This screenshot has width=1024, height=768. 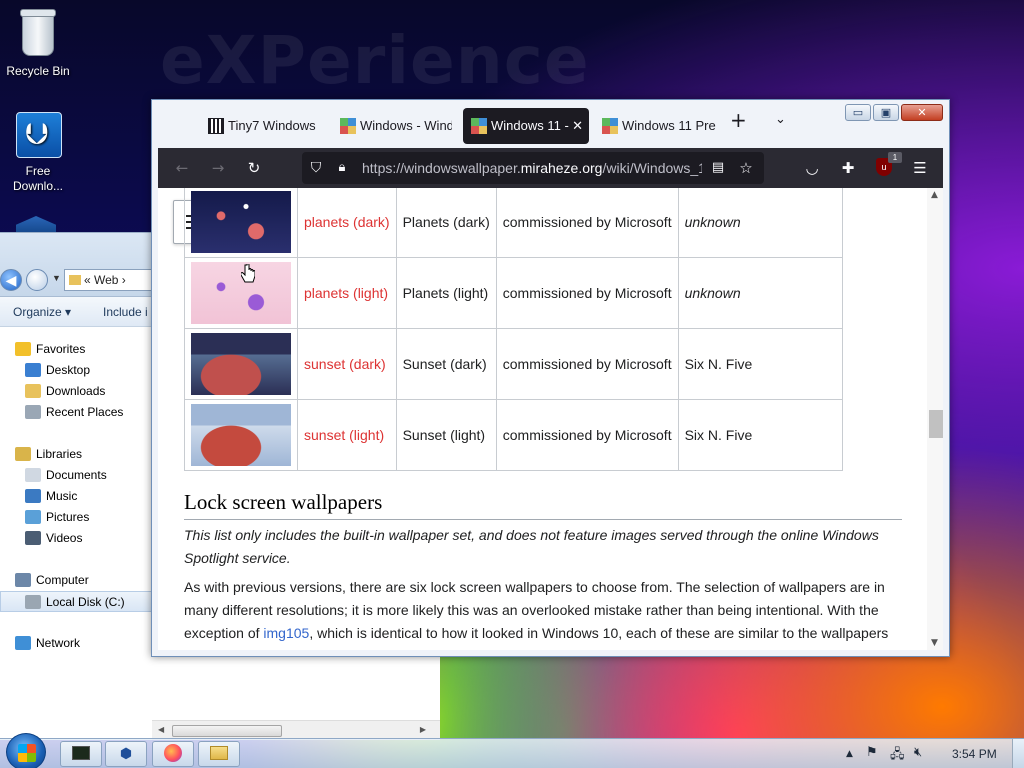 I want to click on tab-windows-wind: Windows - Wind, so click(x=392, y=126).